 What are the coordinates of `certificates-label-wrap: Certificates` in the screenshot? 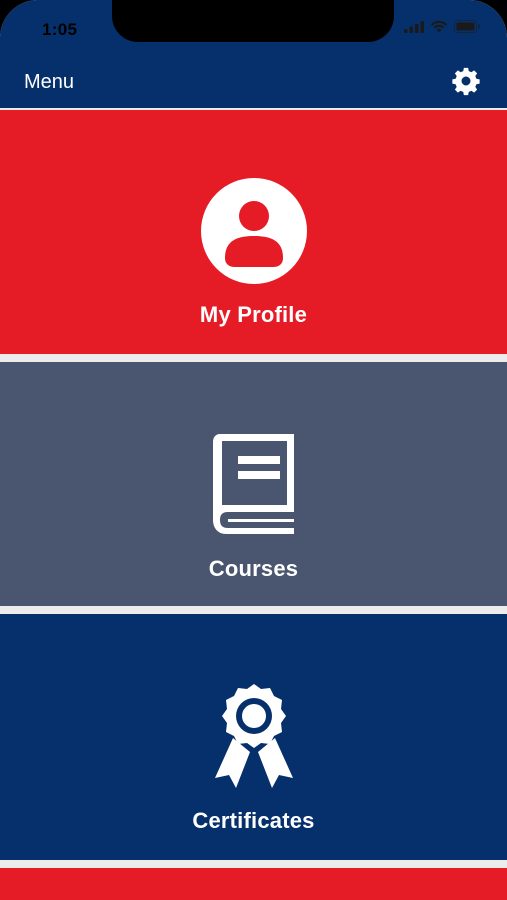 It's located at (253, 821).